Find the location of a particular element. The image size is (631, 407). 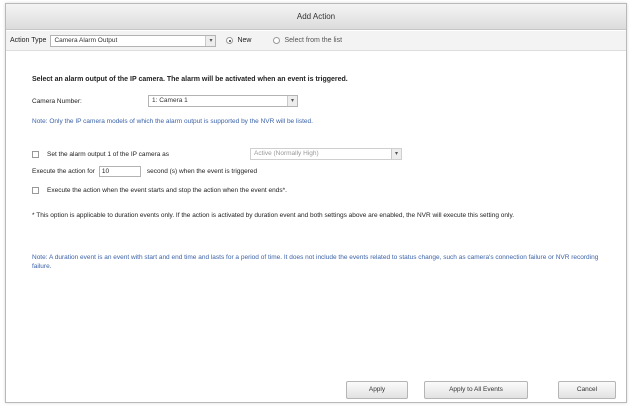

execute-prefix: Execute the action for is located at coordinates (63, 171).